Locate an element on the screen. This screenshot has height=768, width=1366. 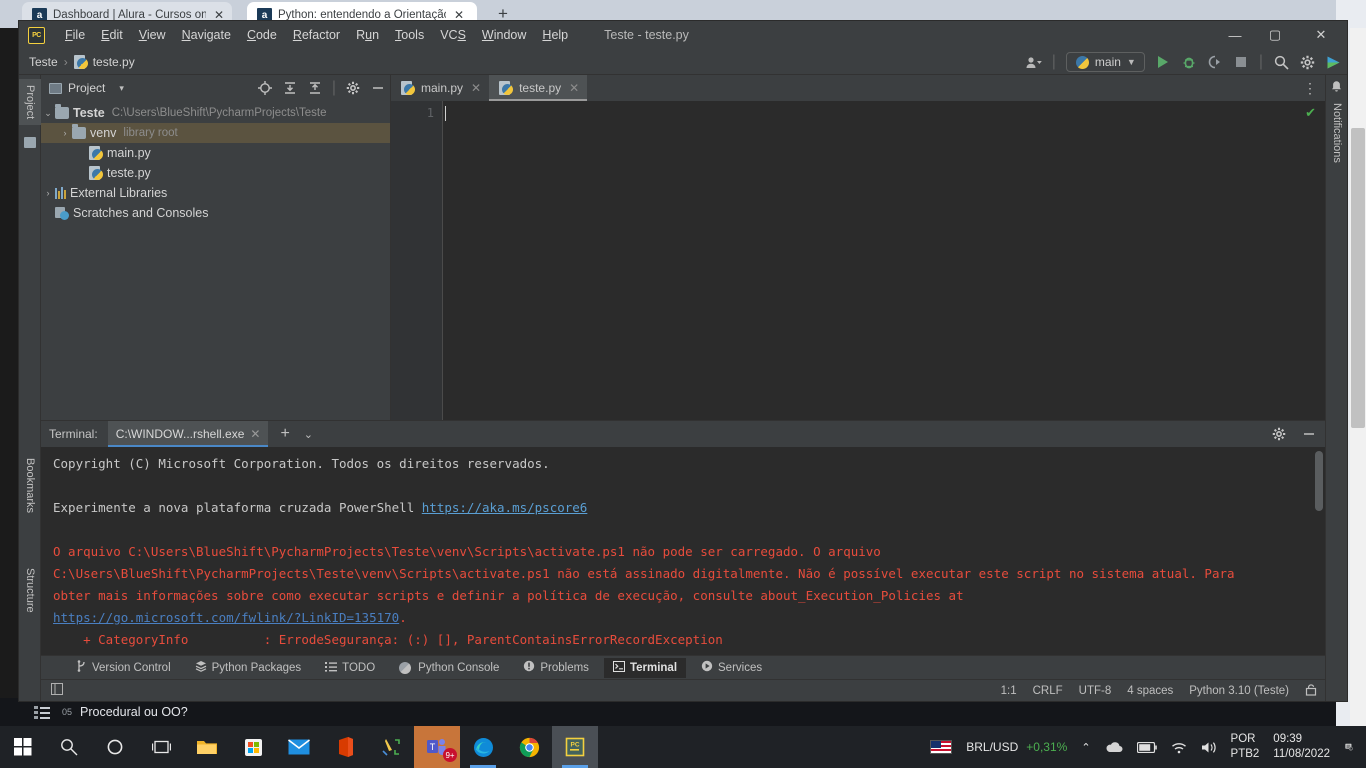
tree-row-main-py: main.py is located at coordinates (215, 153).